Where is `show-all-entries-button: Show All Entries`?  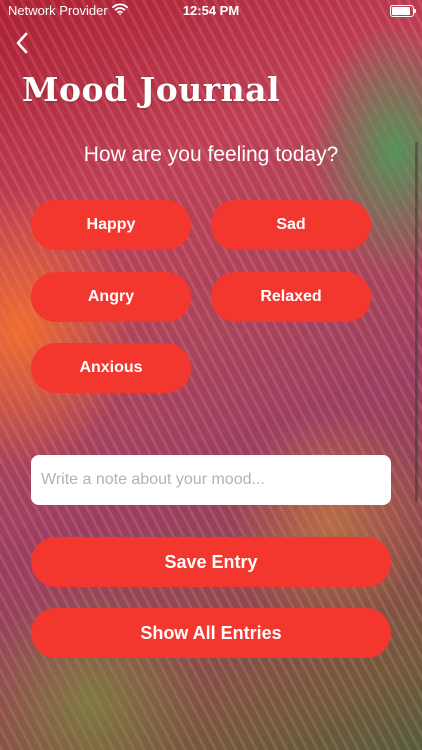 show-all-entries-button: Show All Entries is located at coordinates (211, 633).